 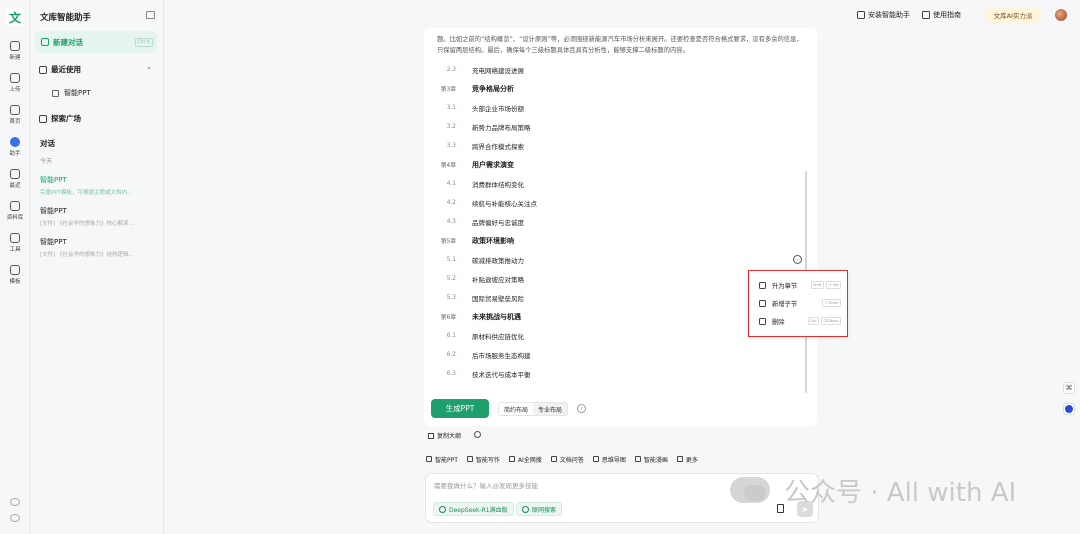 What do you see at coordinates (553, 459) in the screenshot?
I see `chat-icon` at bounding box center [553, 459].